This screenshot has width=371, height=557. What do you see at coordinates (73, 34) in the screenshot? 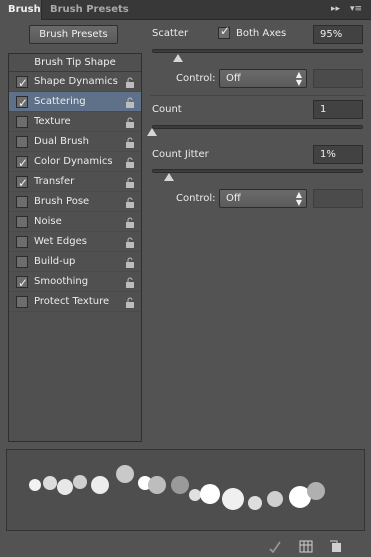
I see `brush-presets-button: Brush Presets` at bounding box center [73, 34].